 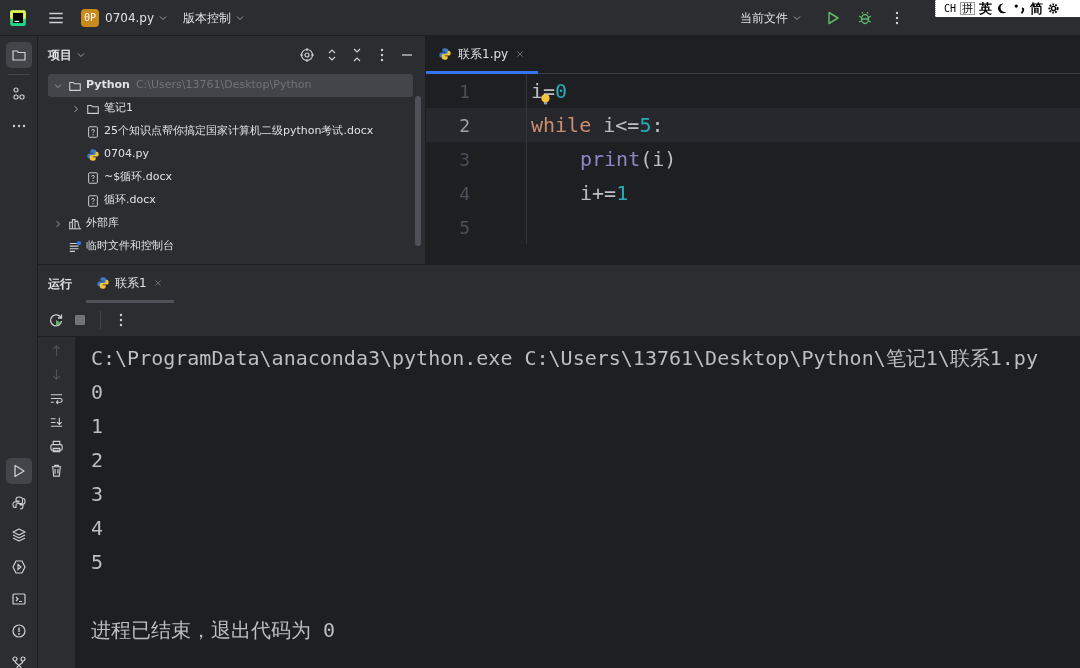 What do you see at coordinates (214, 630) in the screenshot?
I see `exit-message: 进程已结束，退出代码为 0` at bounding box center [214, 630].